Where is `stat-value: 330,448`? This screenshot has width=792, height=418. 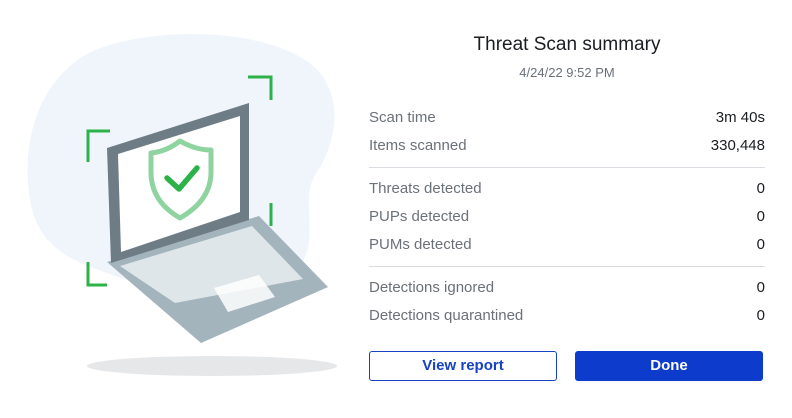 stat-value: 330,448 is located at coordinates (737, 145).